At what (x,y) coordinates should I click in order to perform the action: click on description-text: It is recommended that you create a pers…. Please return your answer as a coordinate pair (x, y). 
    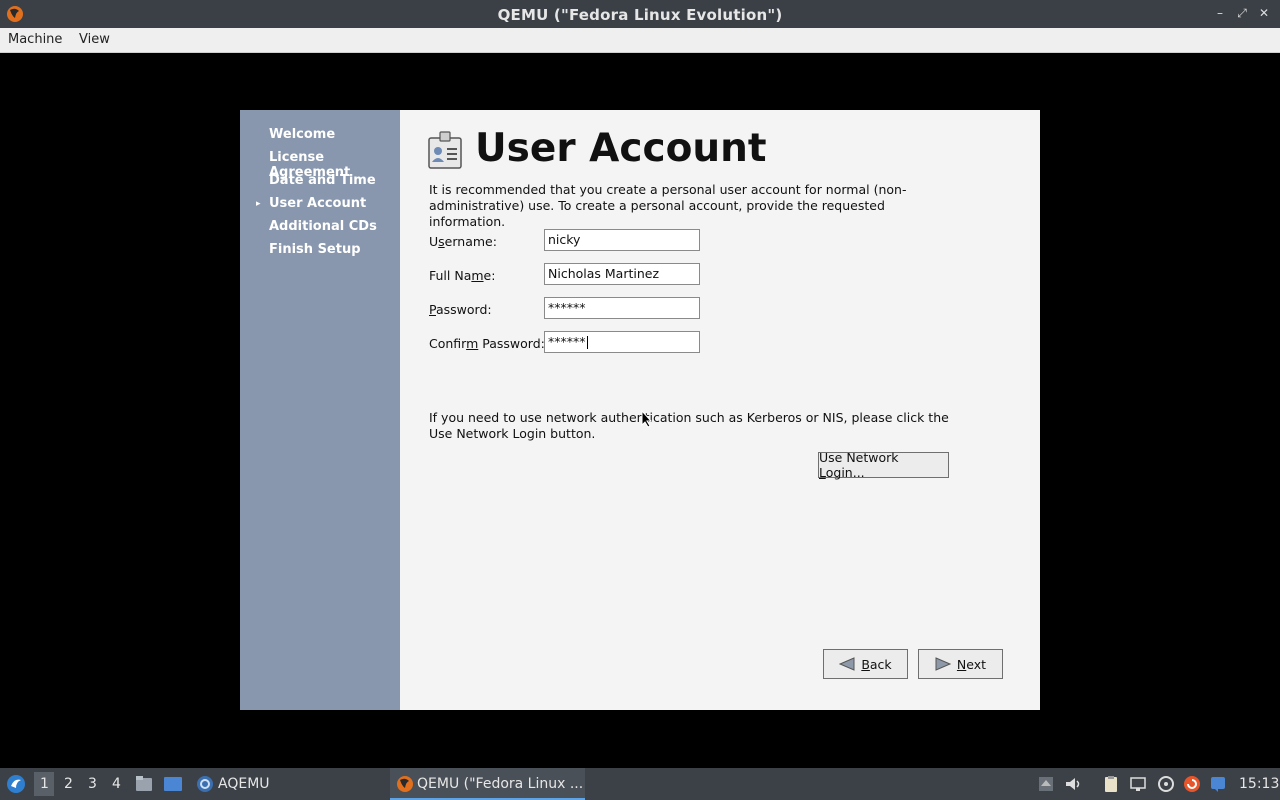
    Looking at the image, I should click on (668, 205).